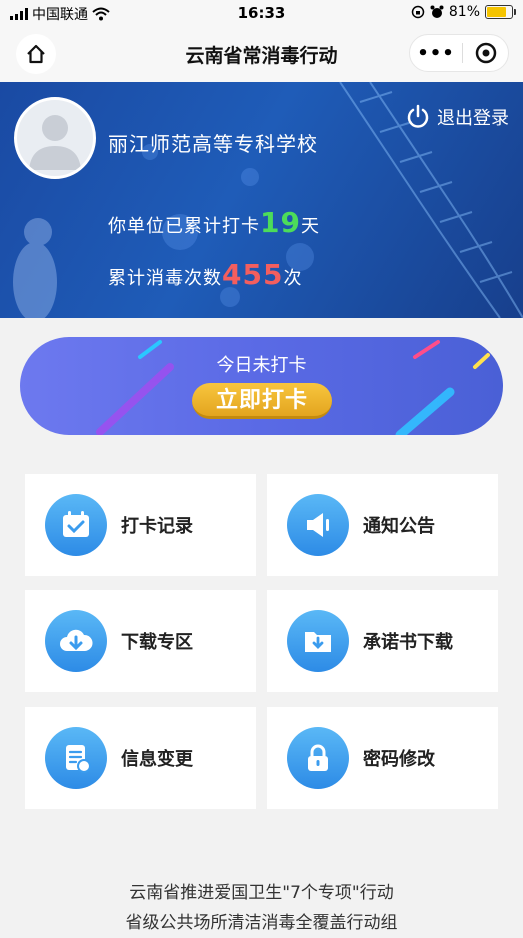 The height and width of the screenshot is (938, 523). I want to click on logout-button: 退出登录, so click(457, 117).